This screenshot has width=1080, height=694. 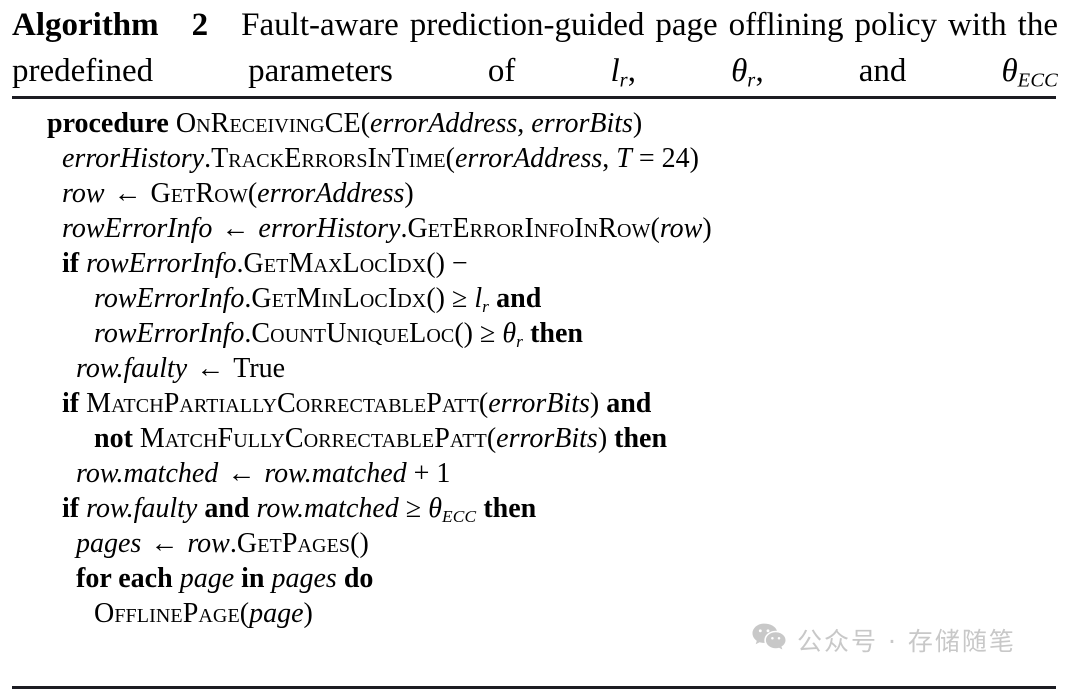 What do you see at coordinates (227, 508) in the screenshot?
I see `algorithm-keyword: and` at bounding box center [227, 508].